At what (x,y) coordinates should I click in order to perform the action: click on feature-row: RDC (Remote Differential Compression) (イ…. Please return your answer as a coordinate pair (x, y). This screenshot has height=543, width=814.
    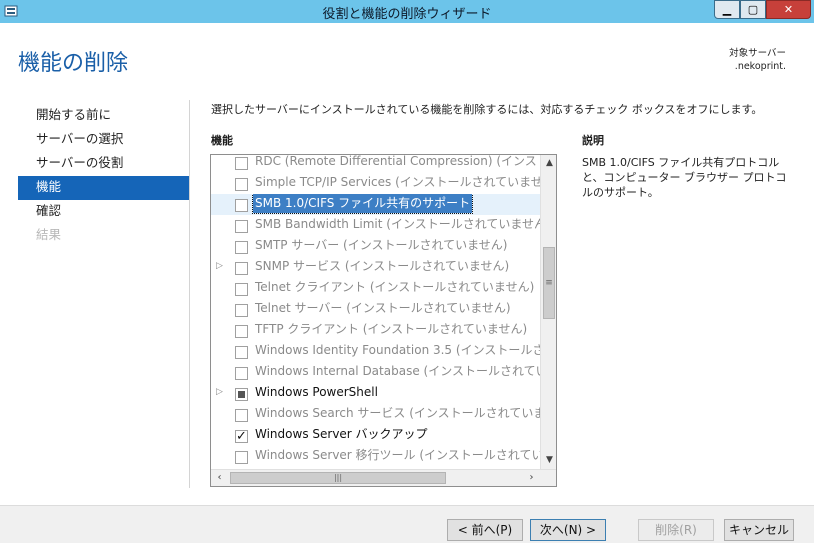
    Looking at the image, I should click on (376, 163).